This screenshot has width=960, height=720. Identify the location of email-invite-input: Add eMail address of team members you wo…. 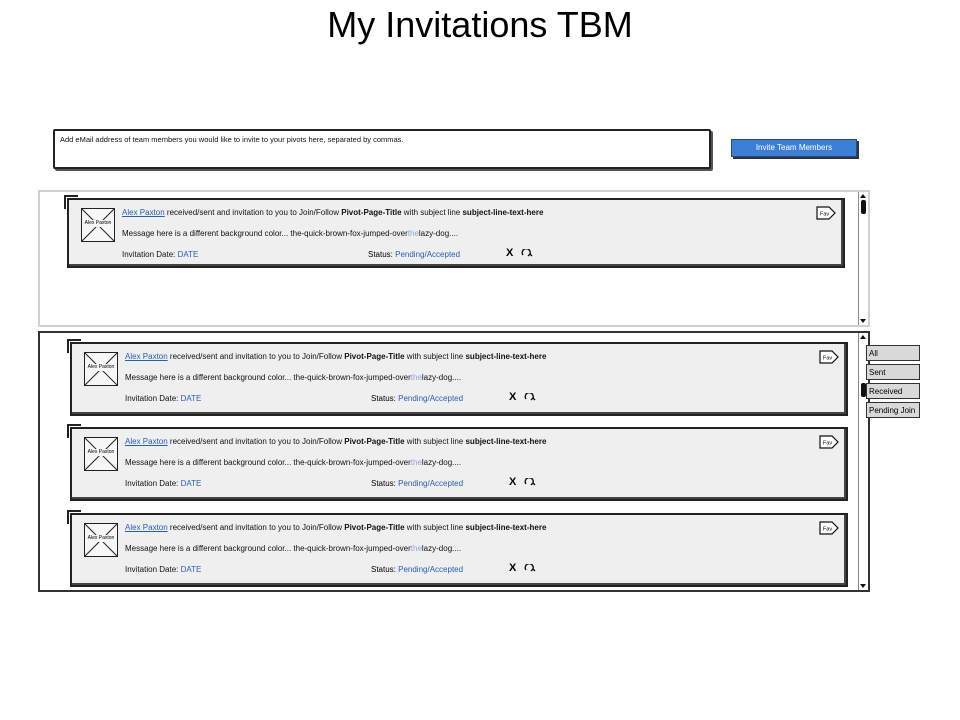
(382, 149).